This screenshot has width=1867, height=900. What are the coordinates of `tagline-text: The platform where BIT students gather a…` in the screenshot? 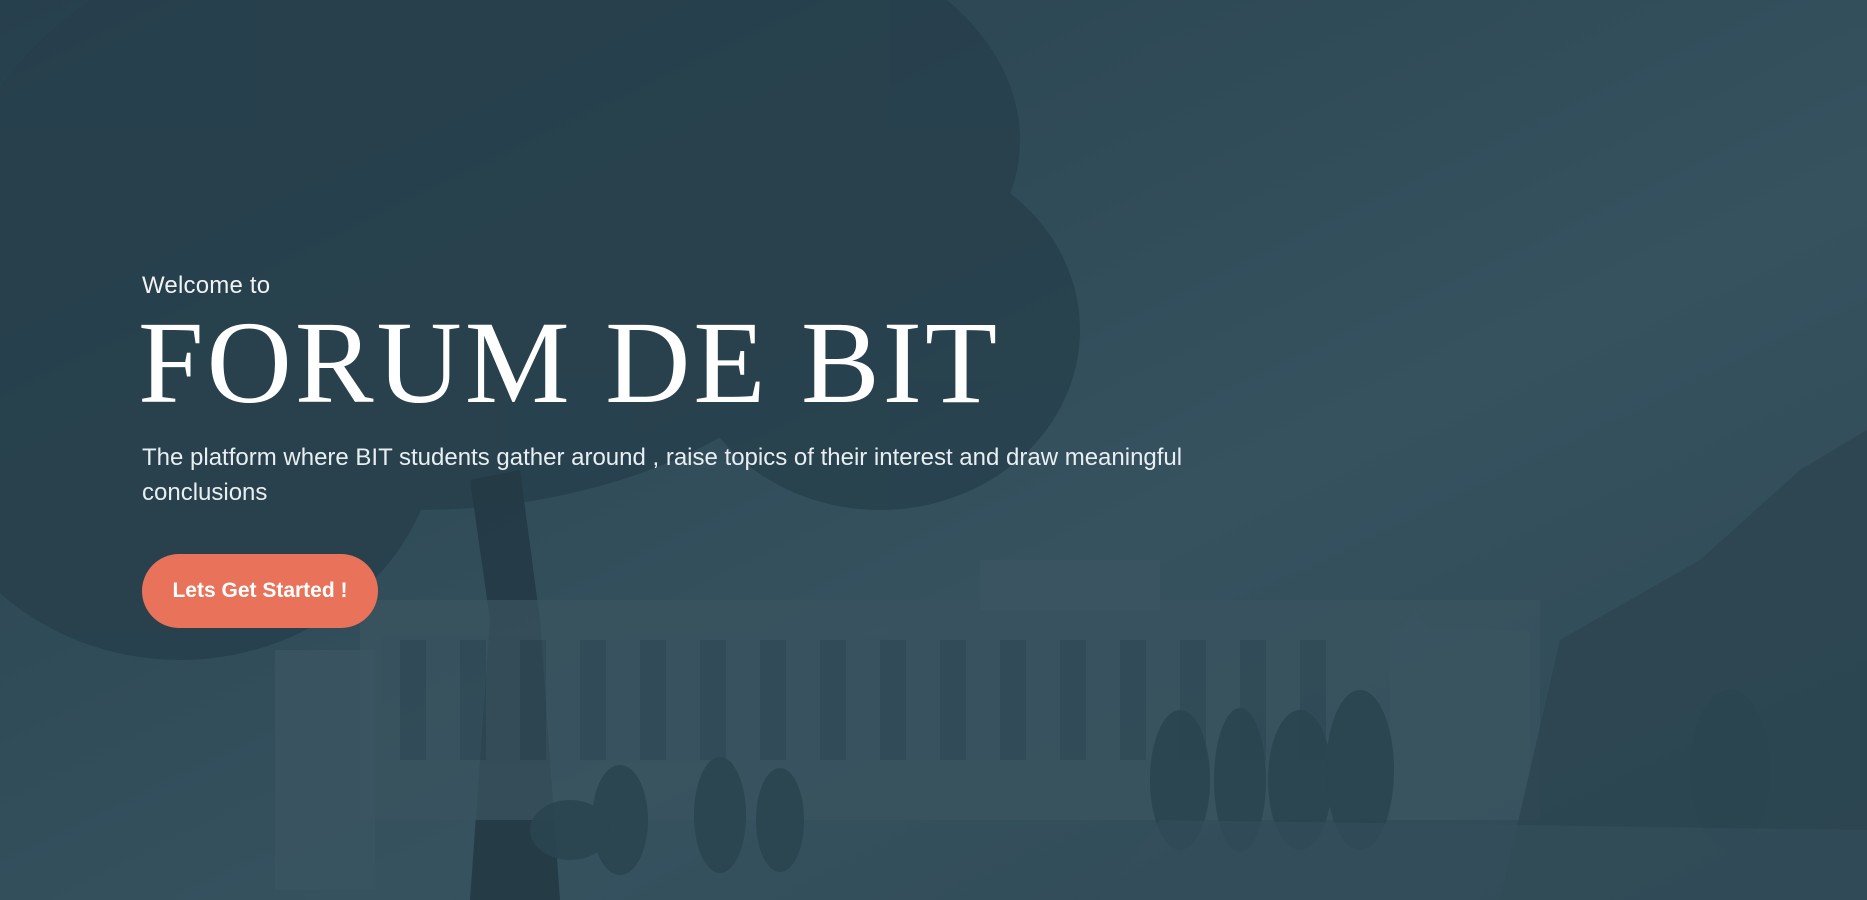 It's located at (662, 475).